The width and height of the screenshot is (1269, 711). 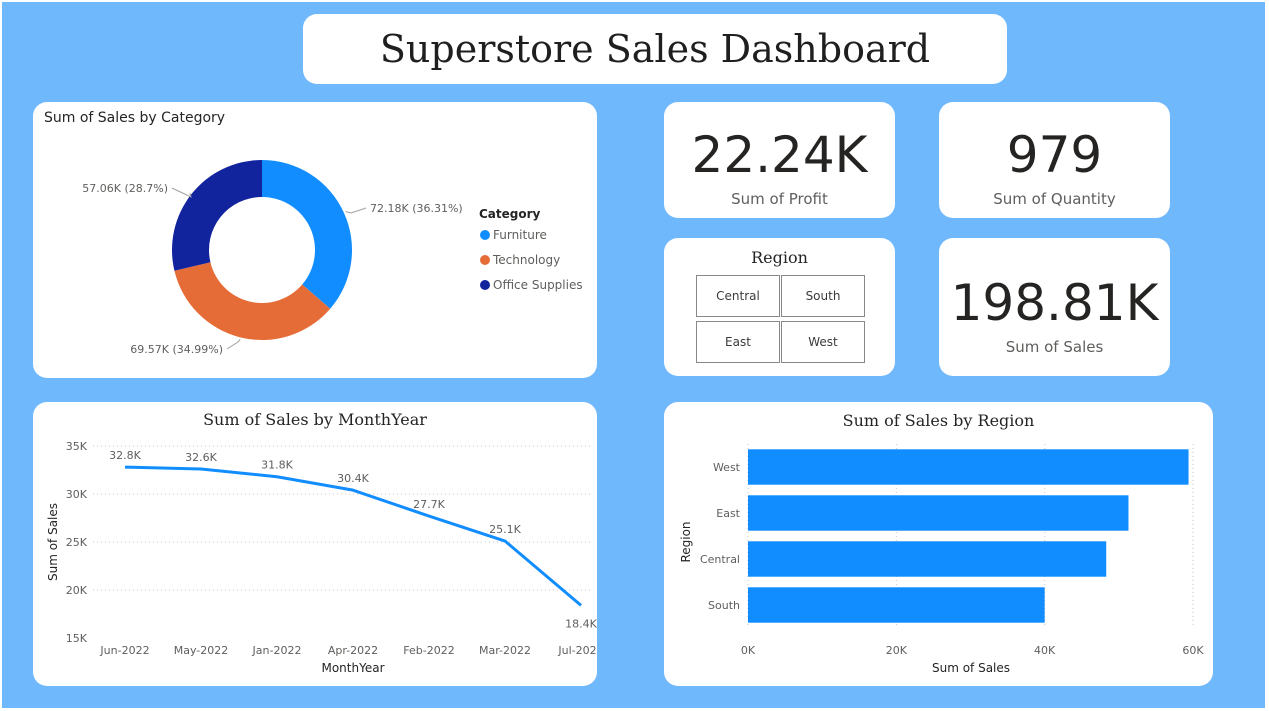 What do you see at coordinates (201, 650) in the screenshot?
I see `line-xtick-label: May-2022` at bounding box center [201, 650].